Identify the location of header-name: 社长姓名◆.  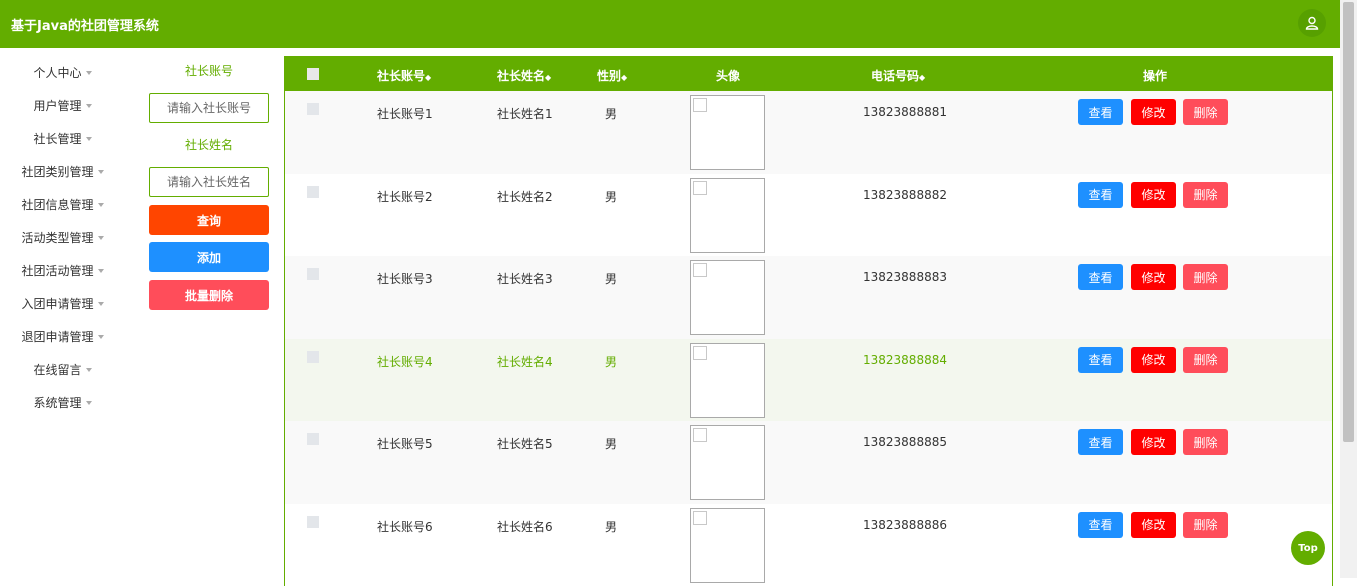
(524, 75).